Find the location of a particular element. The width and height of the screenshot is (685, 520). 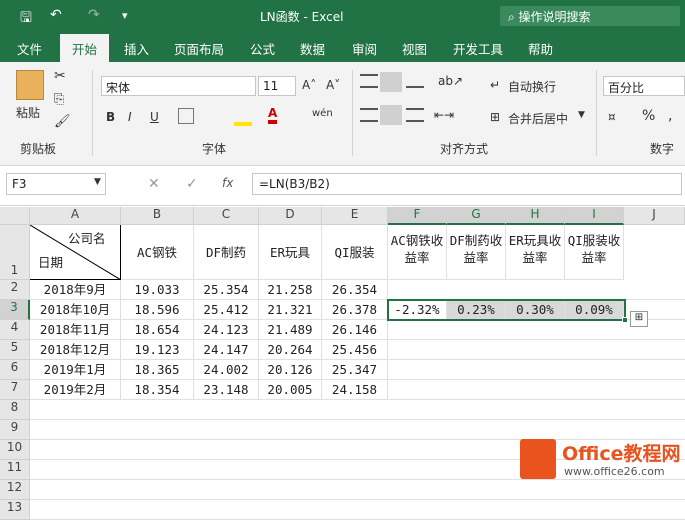

column-header: C is located at coordinates (226, 216).